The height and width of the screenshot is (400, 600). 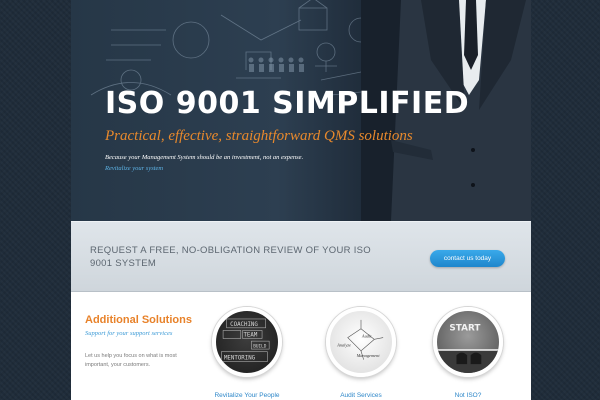 What do you see at coordinates (247, 395) in the screenshot?
I see `revitalize-people-link: Revitalize Your People` at bounding box center [247, 395].